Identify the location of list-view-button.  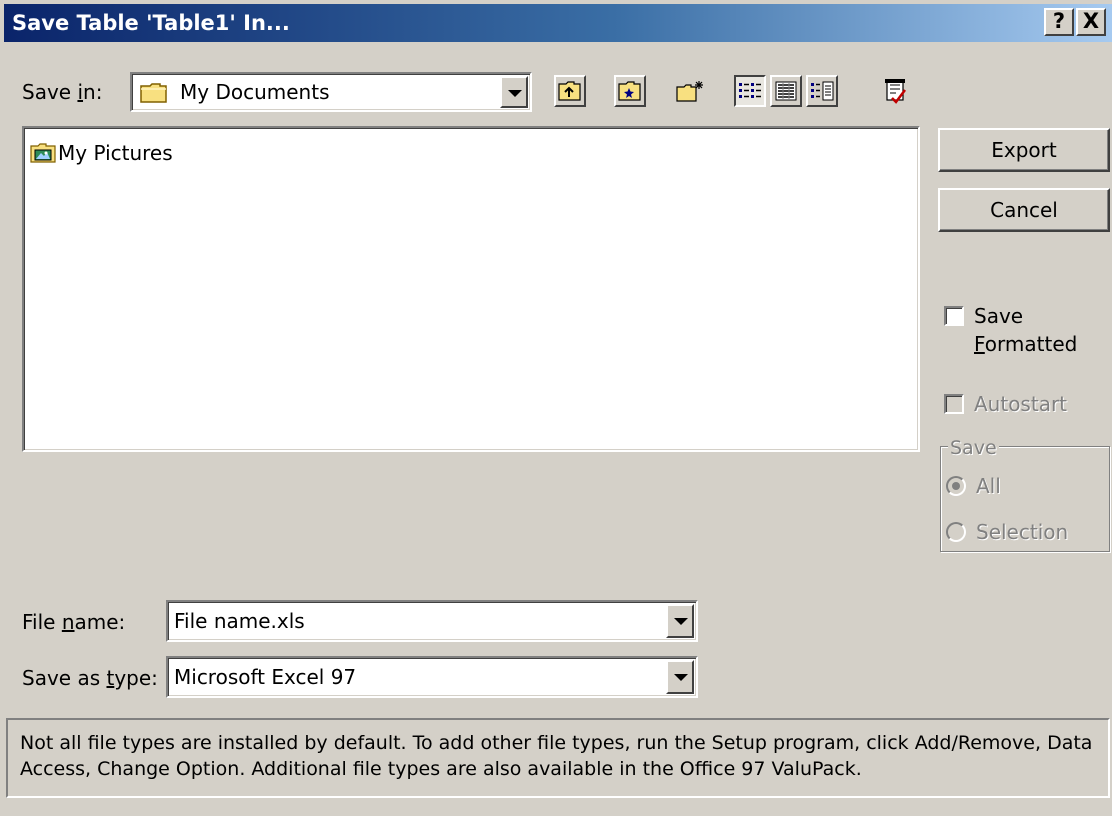
(750, 91).